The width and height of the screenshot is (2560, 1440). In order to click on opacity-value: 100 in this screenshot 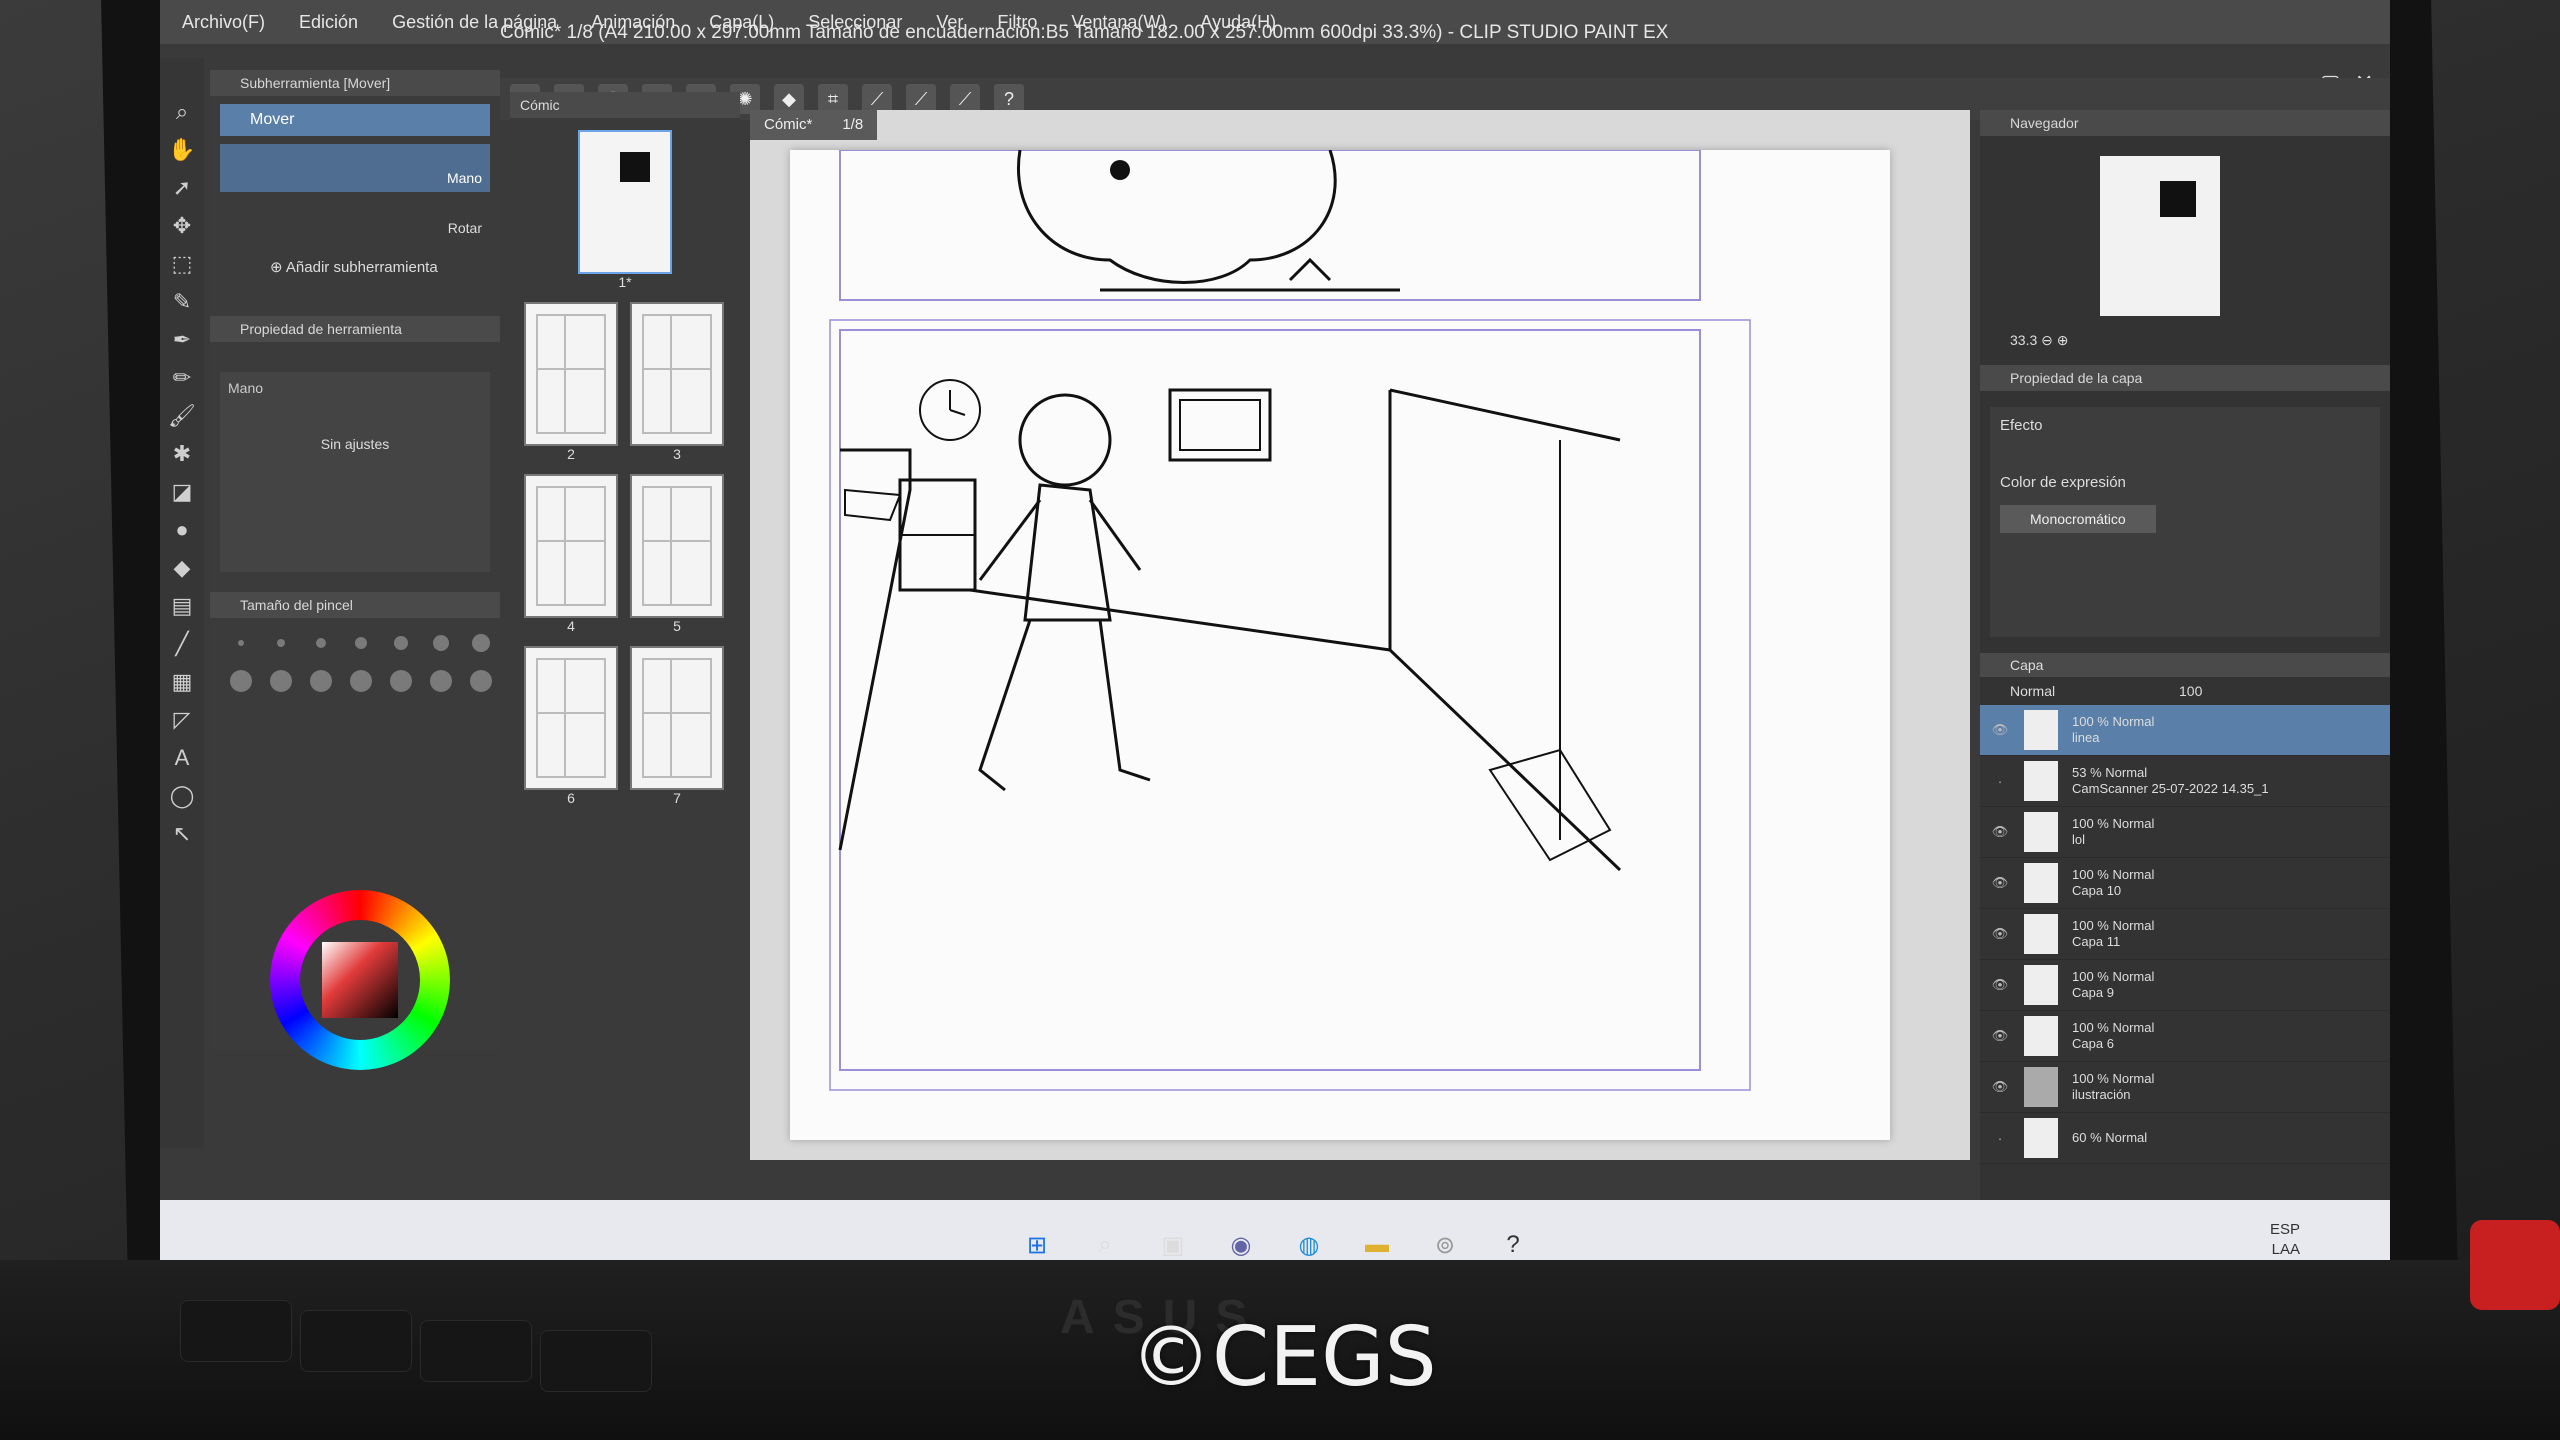, I will do `click(2190, 691)`.